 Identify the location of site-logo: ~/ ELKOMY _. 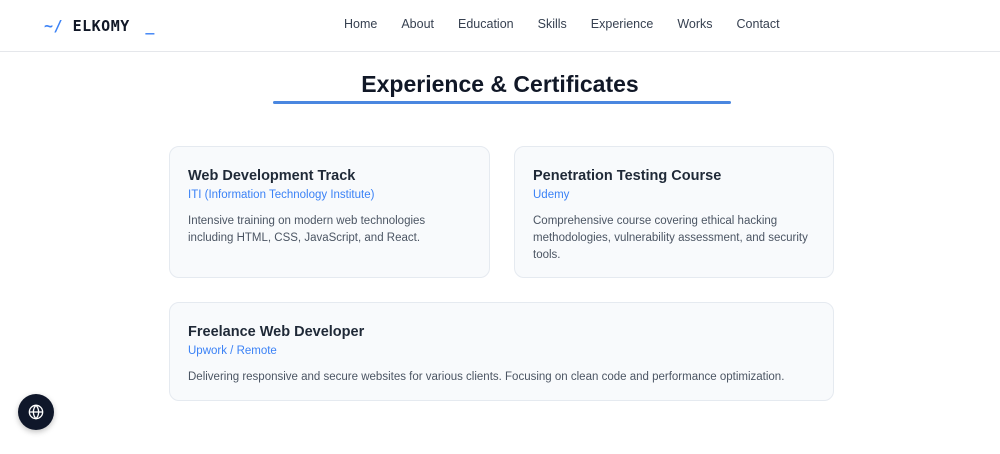
(99, 26).